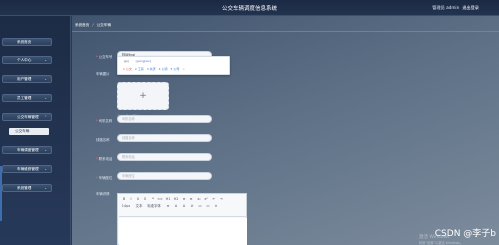 This screenshot has height=245, width=499. I want to click on subscript-button: x₂, so click(199, 199).